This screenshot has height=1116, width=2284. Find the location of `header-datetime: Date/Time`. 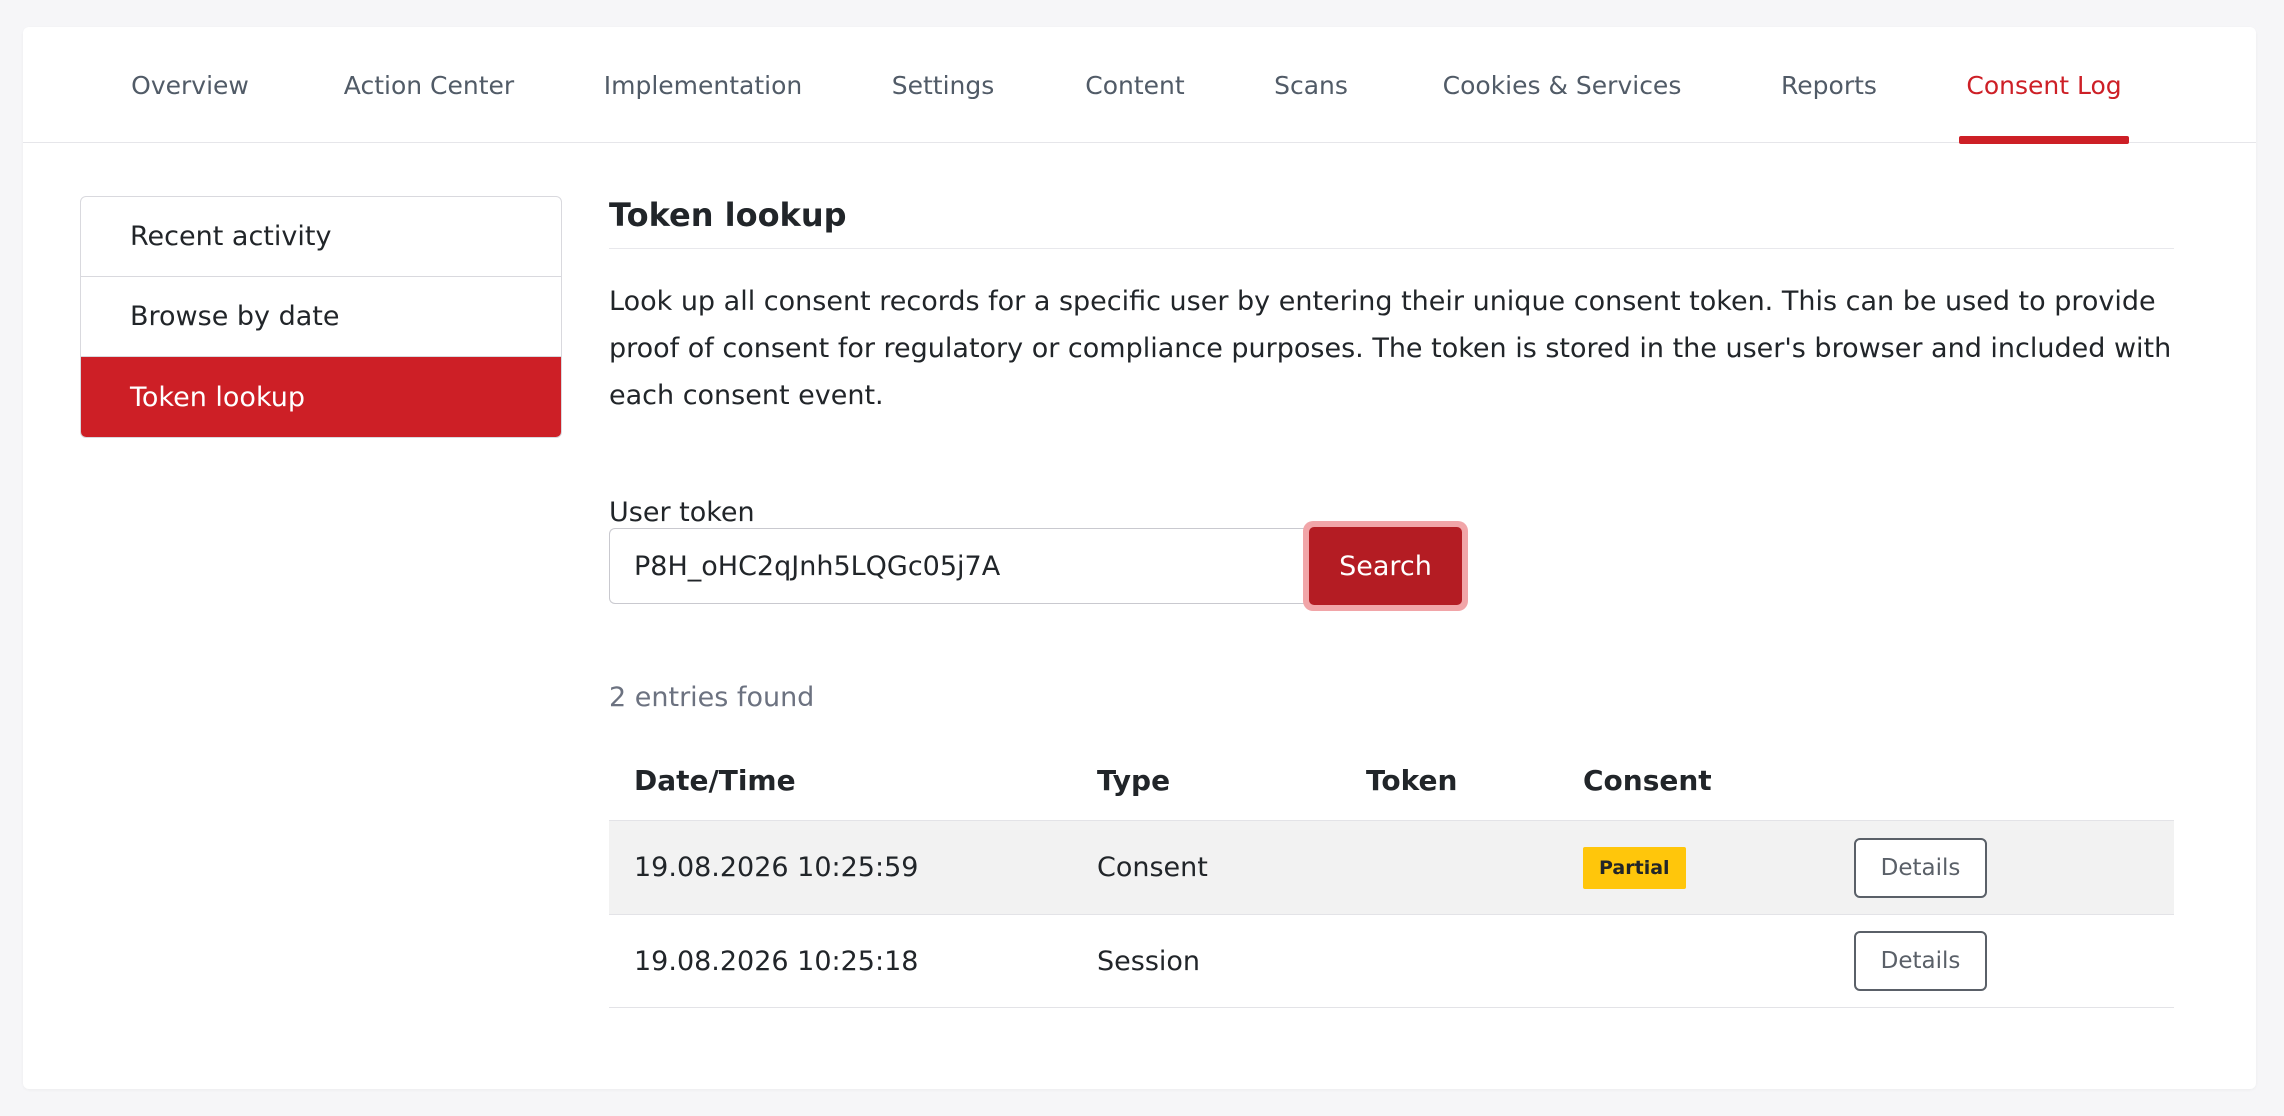

header-datetime: Date/Time is located at coordinates (715, 780).